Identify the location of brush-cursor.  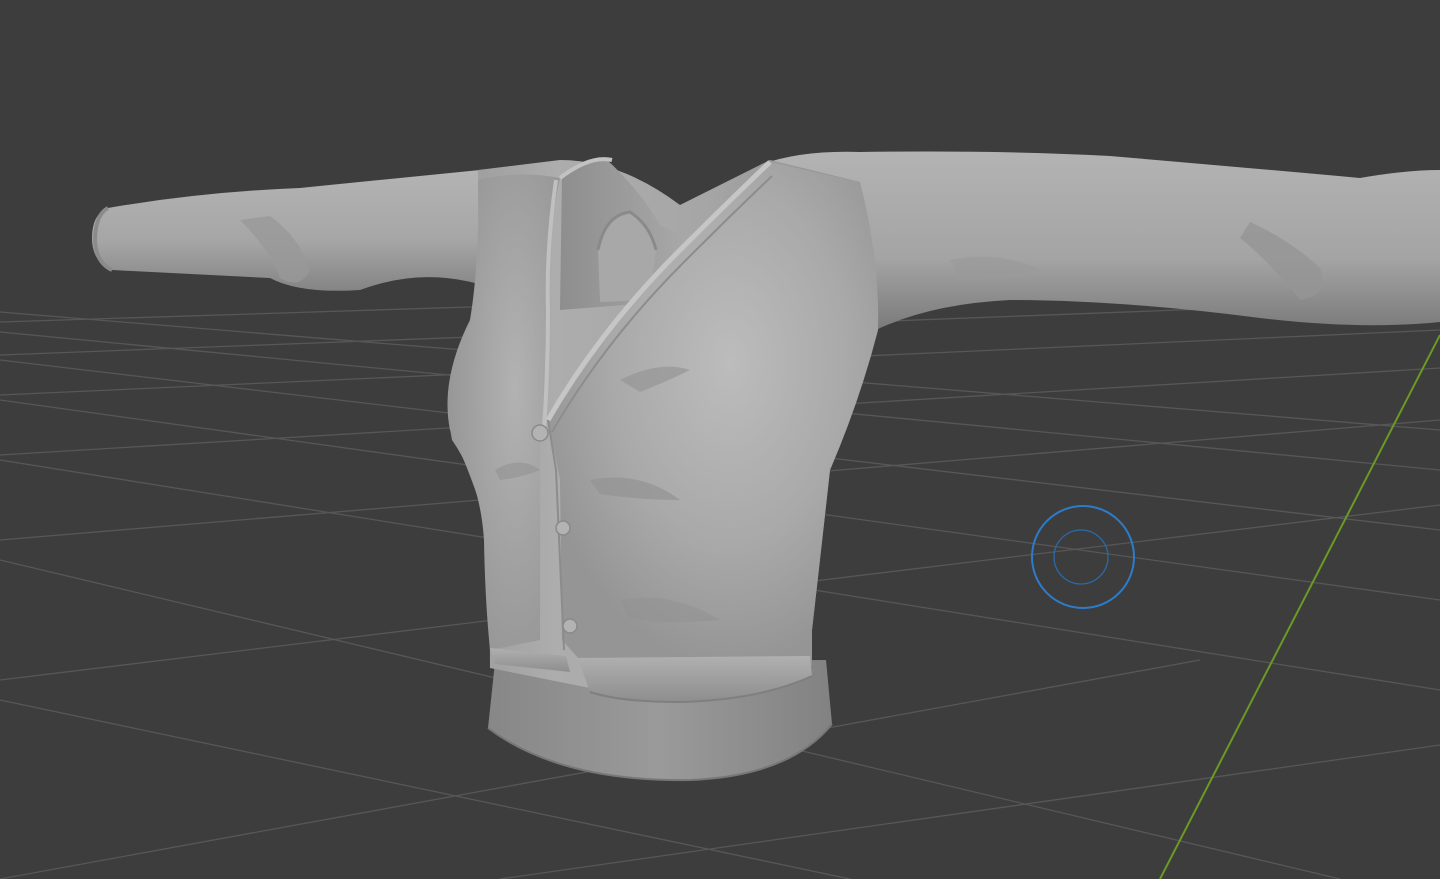
(1083, 557).